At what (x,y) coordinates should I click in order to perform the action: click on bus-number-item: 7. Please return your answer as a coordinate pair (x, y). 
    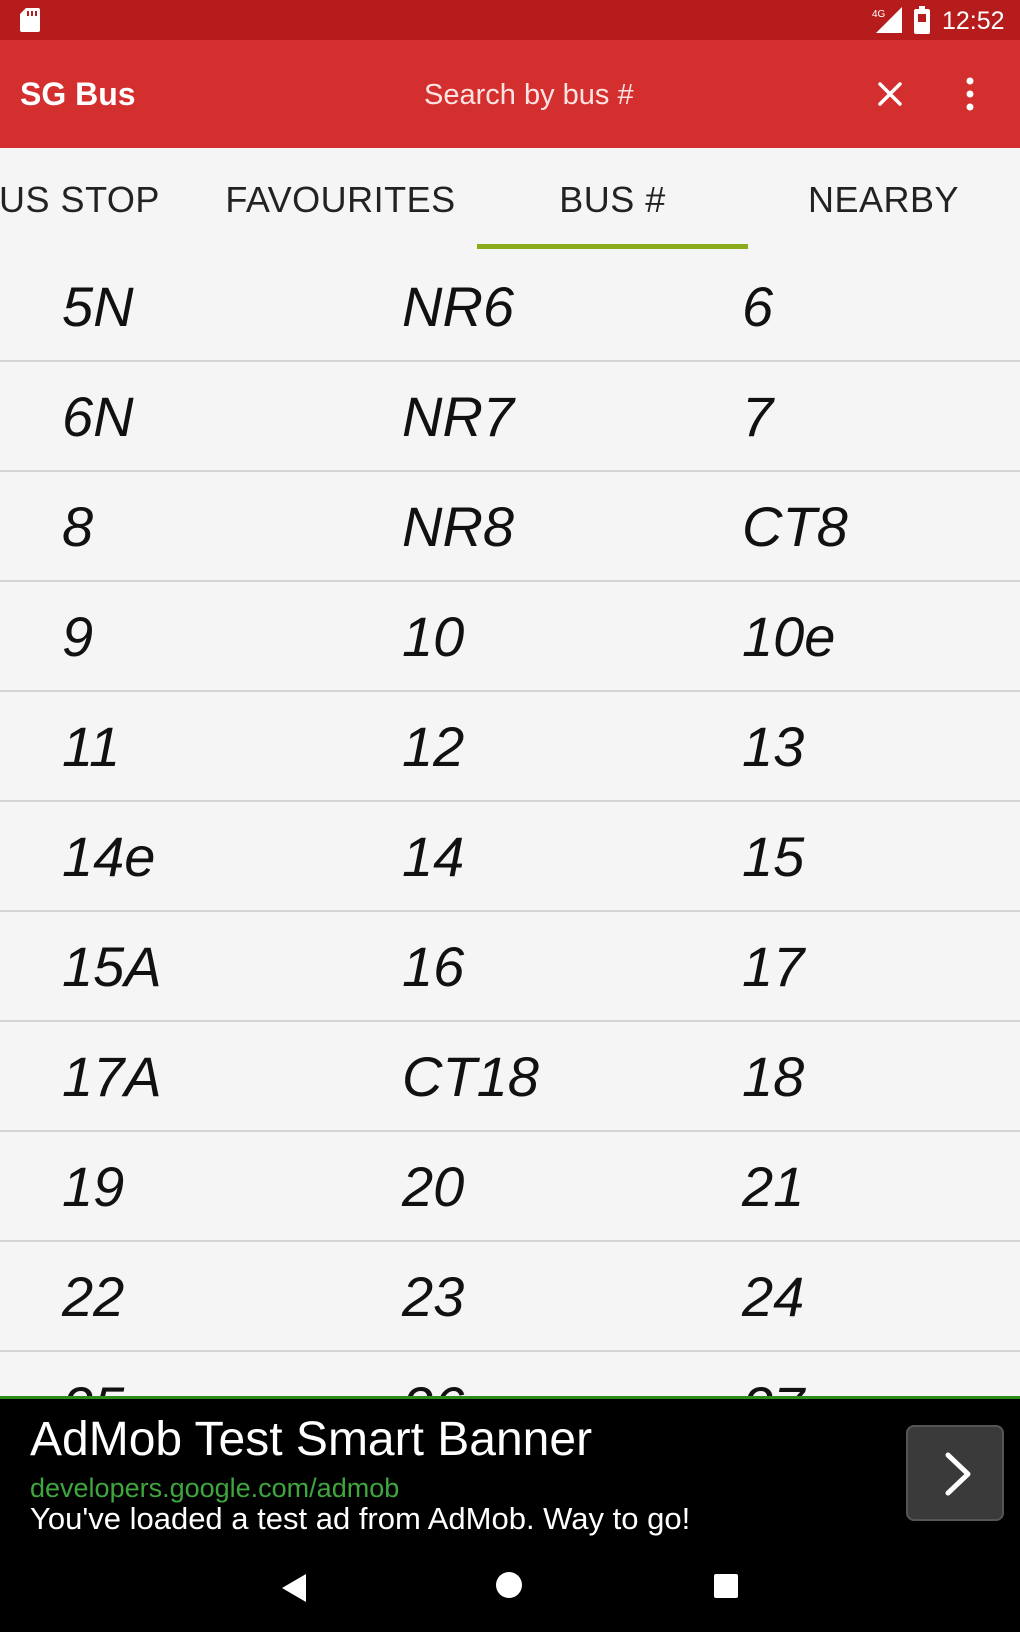
    Looking at the image, I should click on (757, 416).